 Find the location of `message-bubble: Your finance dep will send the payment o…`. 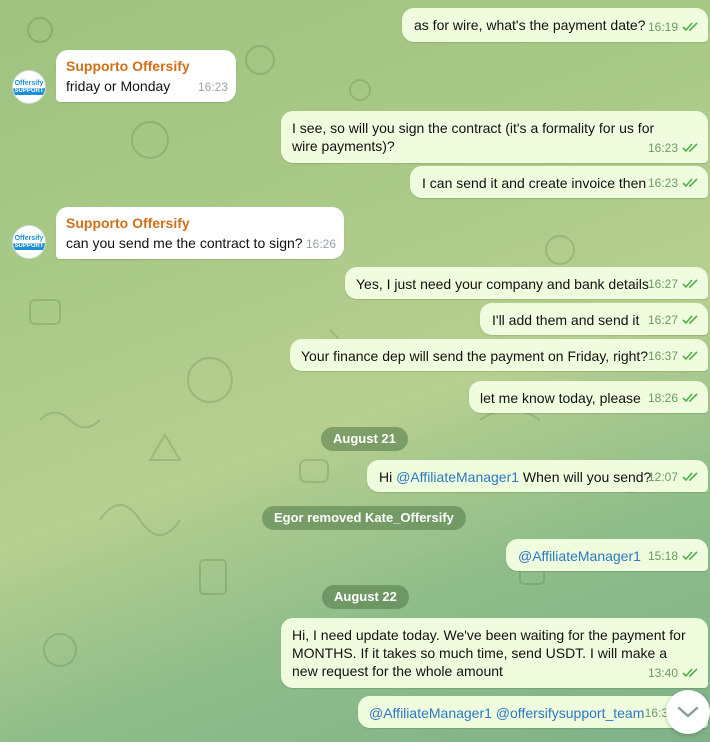

message-bubble: Your finance dep will send the payment o… is located at coordinates (499, 355).